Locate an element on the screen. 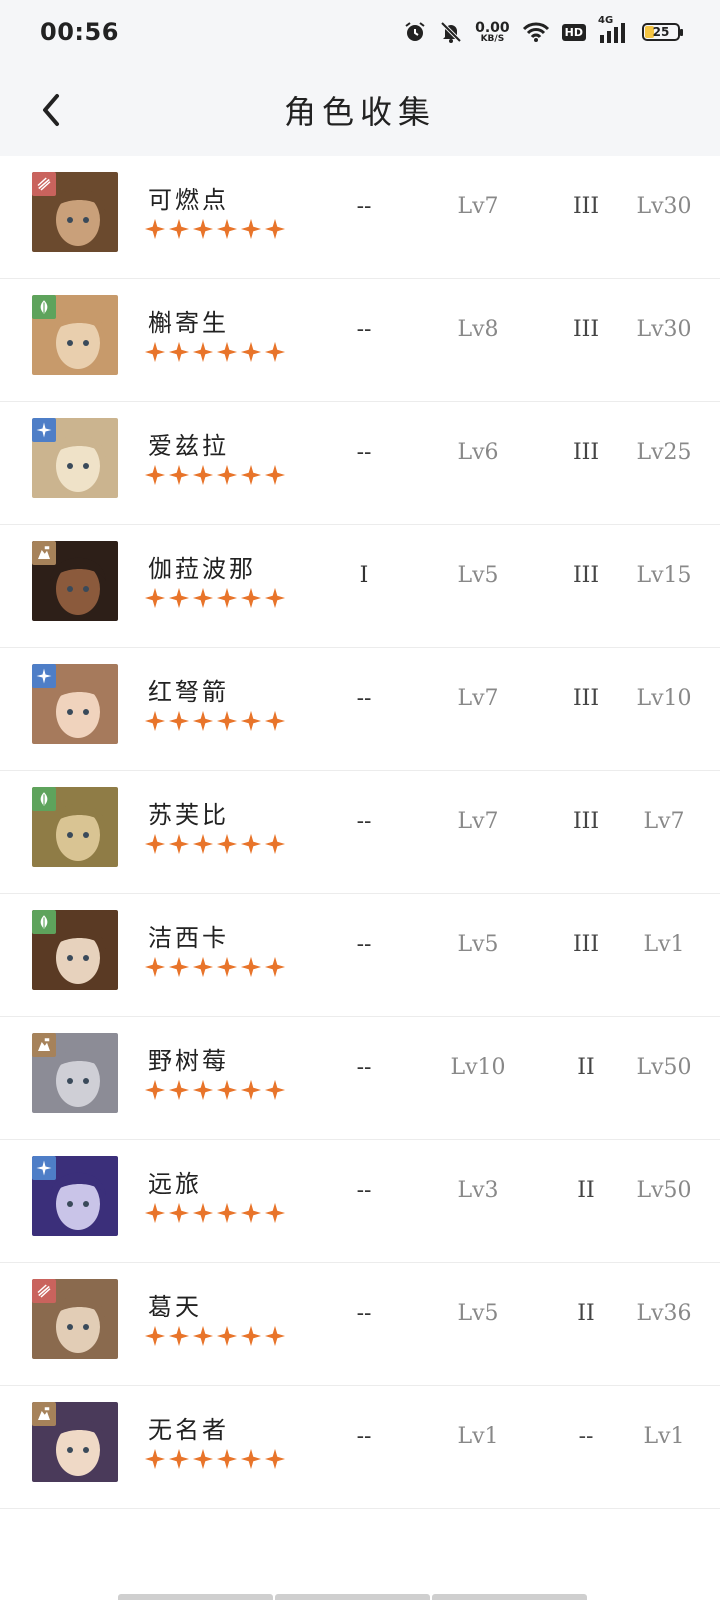  character-name: 红弩箭 is located at coordinates (188, 692).